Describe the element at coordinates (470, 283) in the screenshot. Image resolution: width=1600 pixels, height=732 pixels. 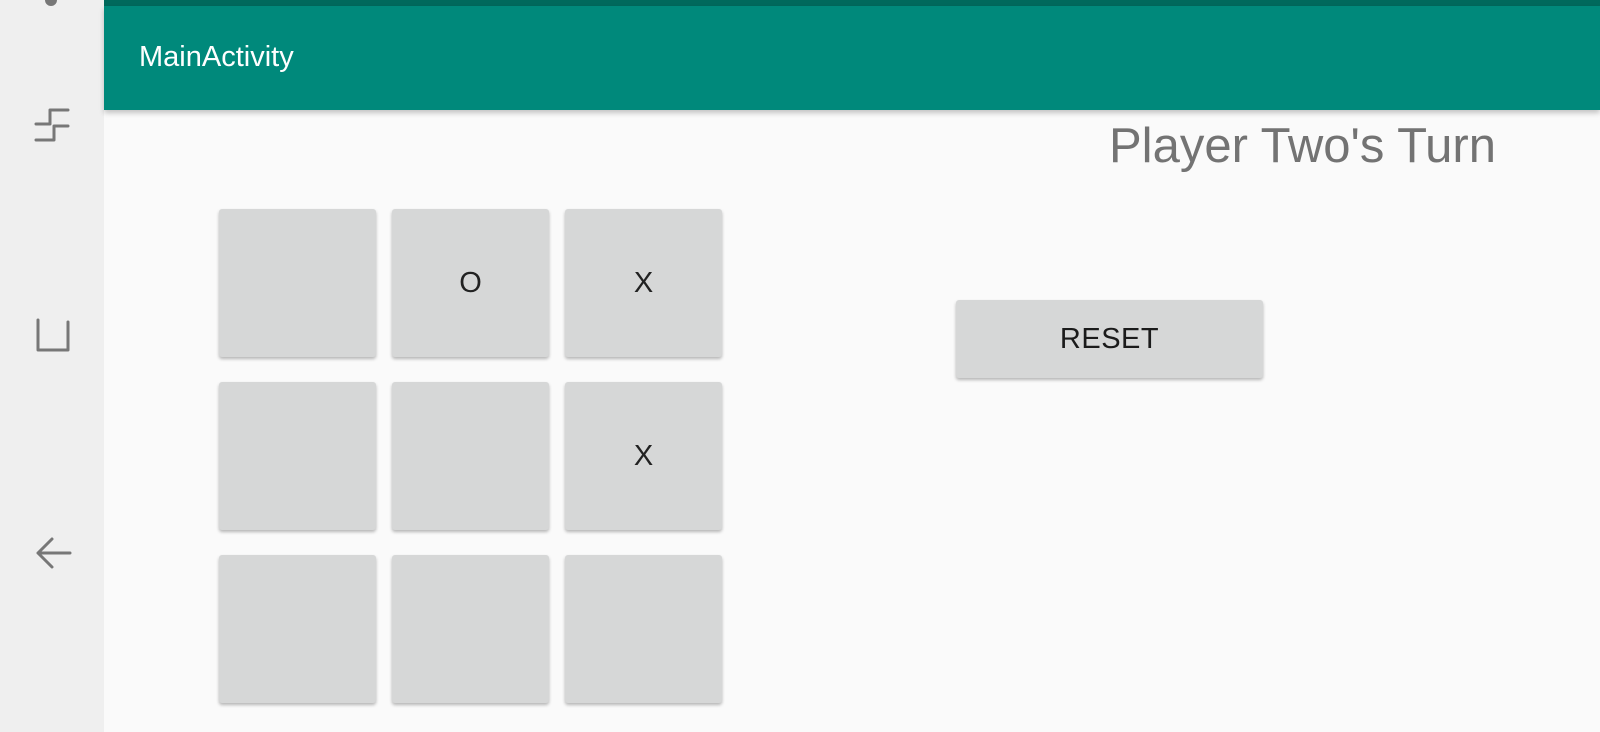
I see `board-cell-0-1: O` at that location.